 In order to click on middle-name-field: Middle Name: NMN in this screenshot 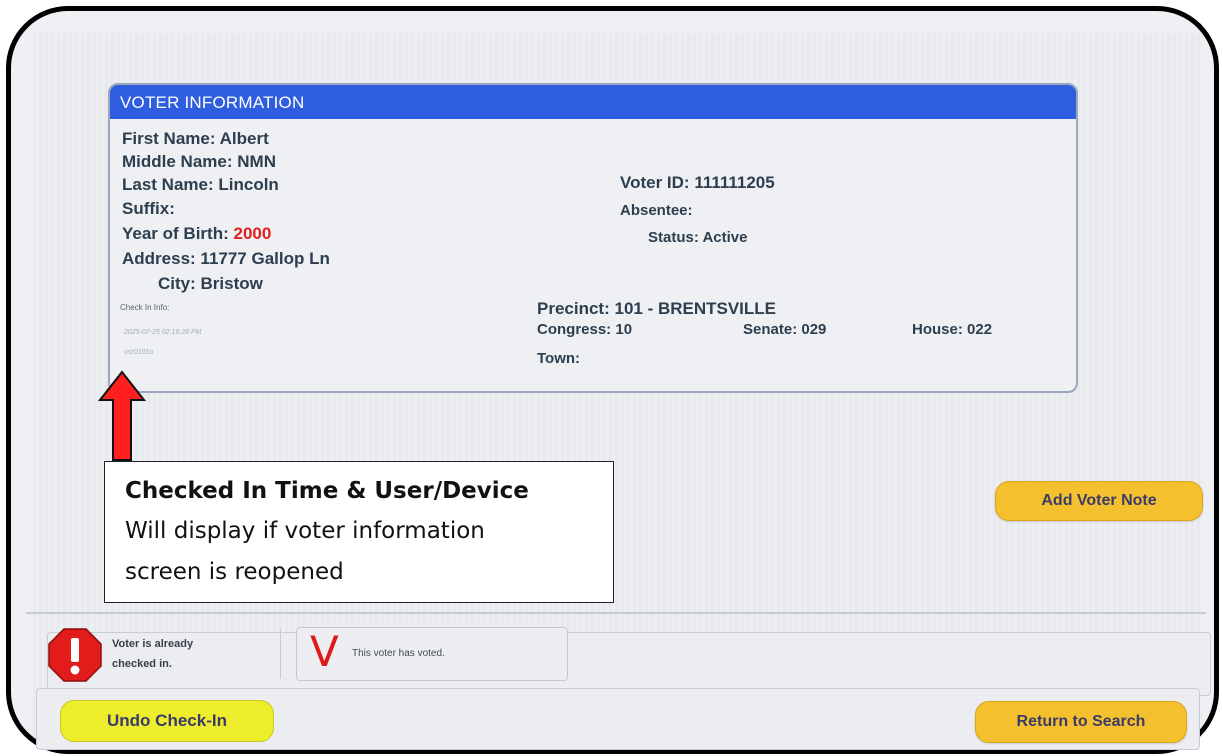, I will do `click(199, 162)`.